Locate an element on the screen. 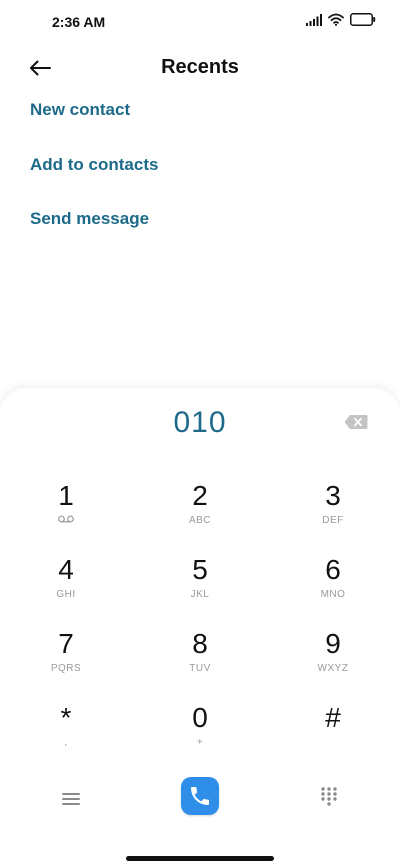  key-1: 1 is located at coordinates (66, 515).